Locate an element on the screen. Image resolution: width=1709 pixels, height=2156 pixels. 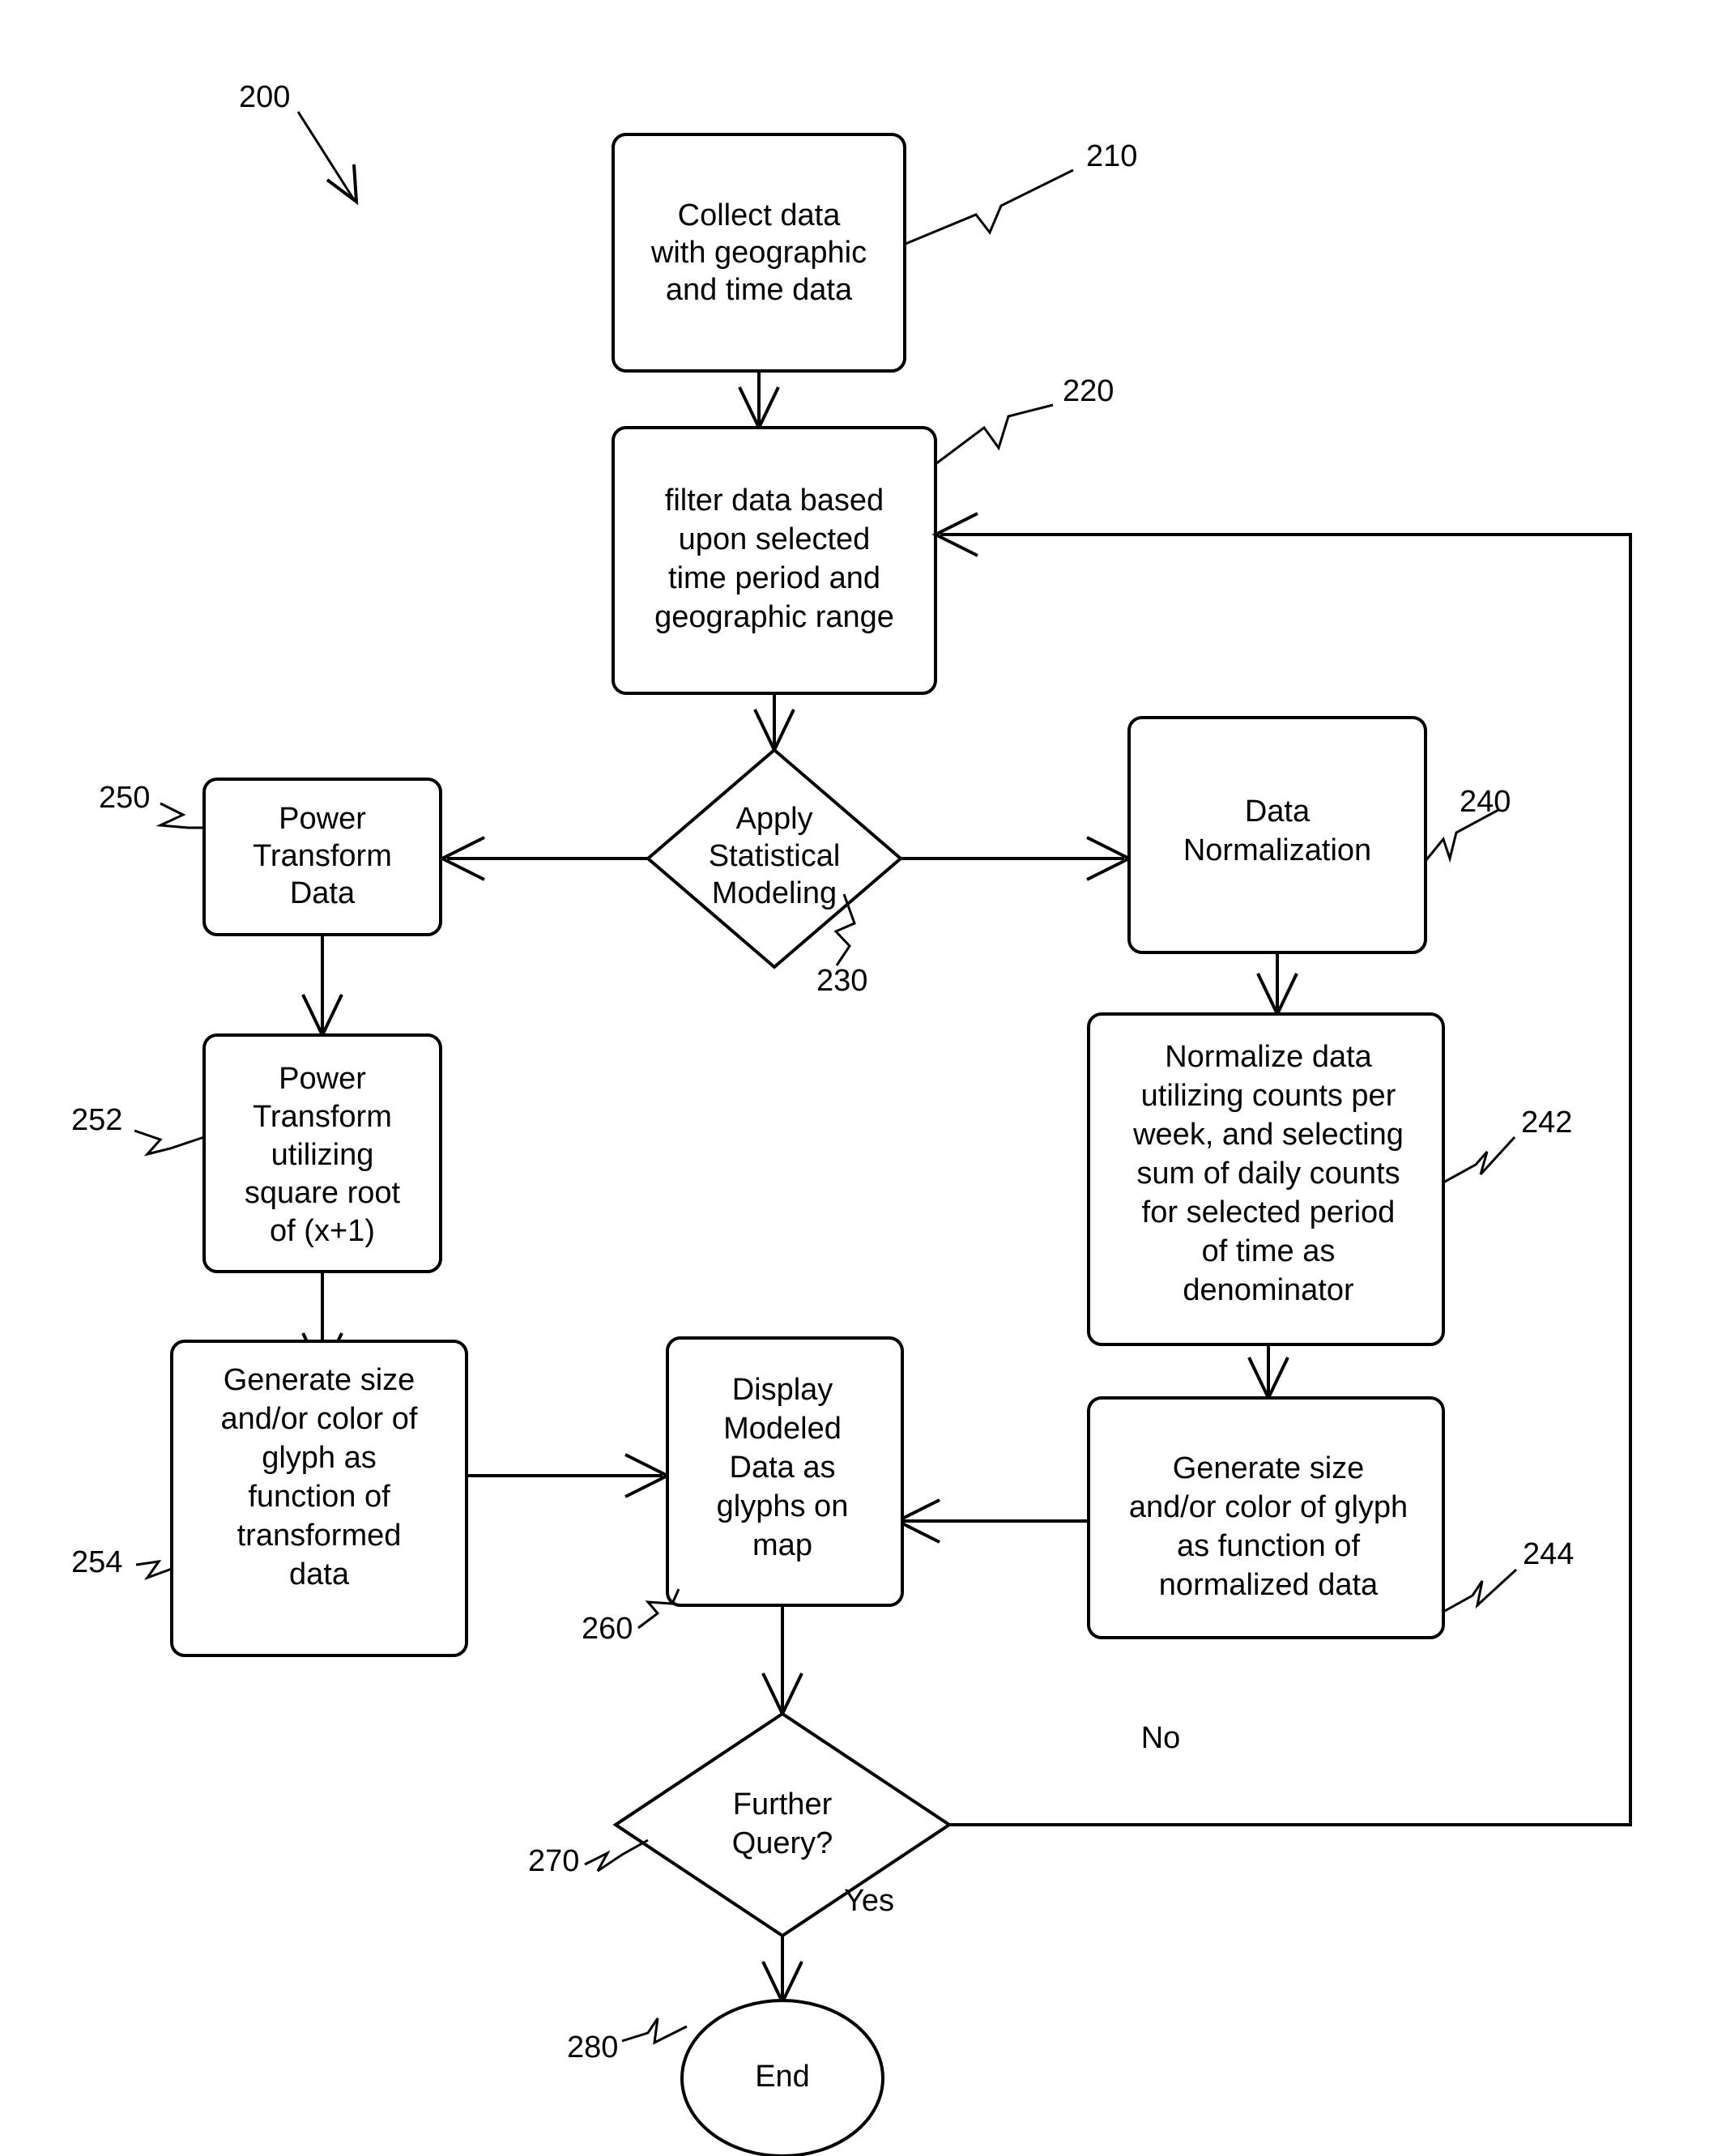
reference-270: 270 is located at coordinates (588, 1858).